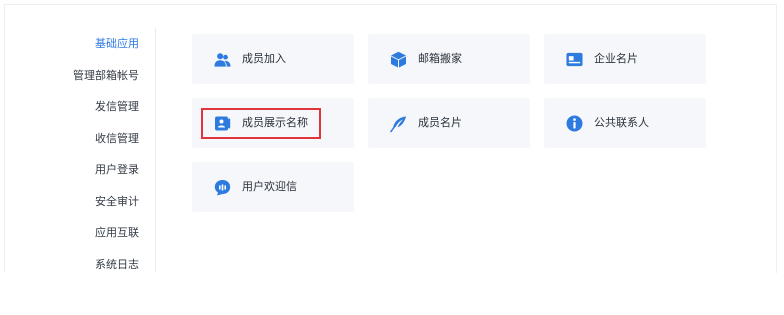  I want to click on card-label: 成员名片, so click(440, 122).